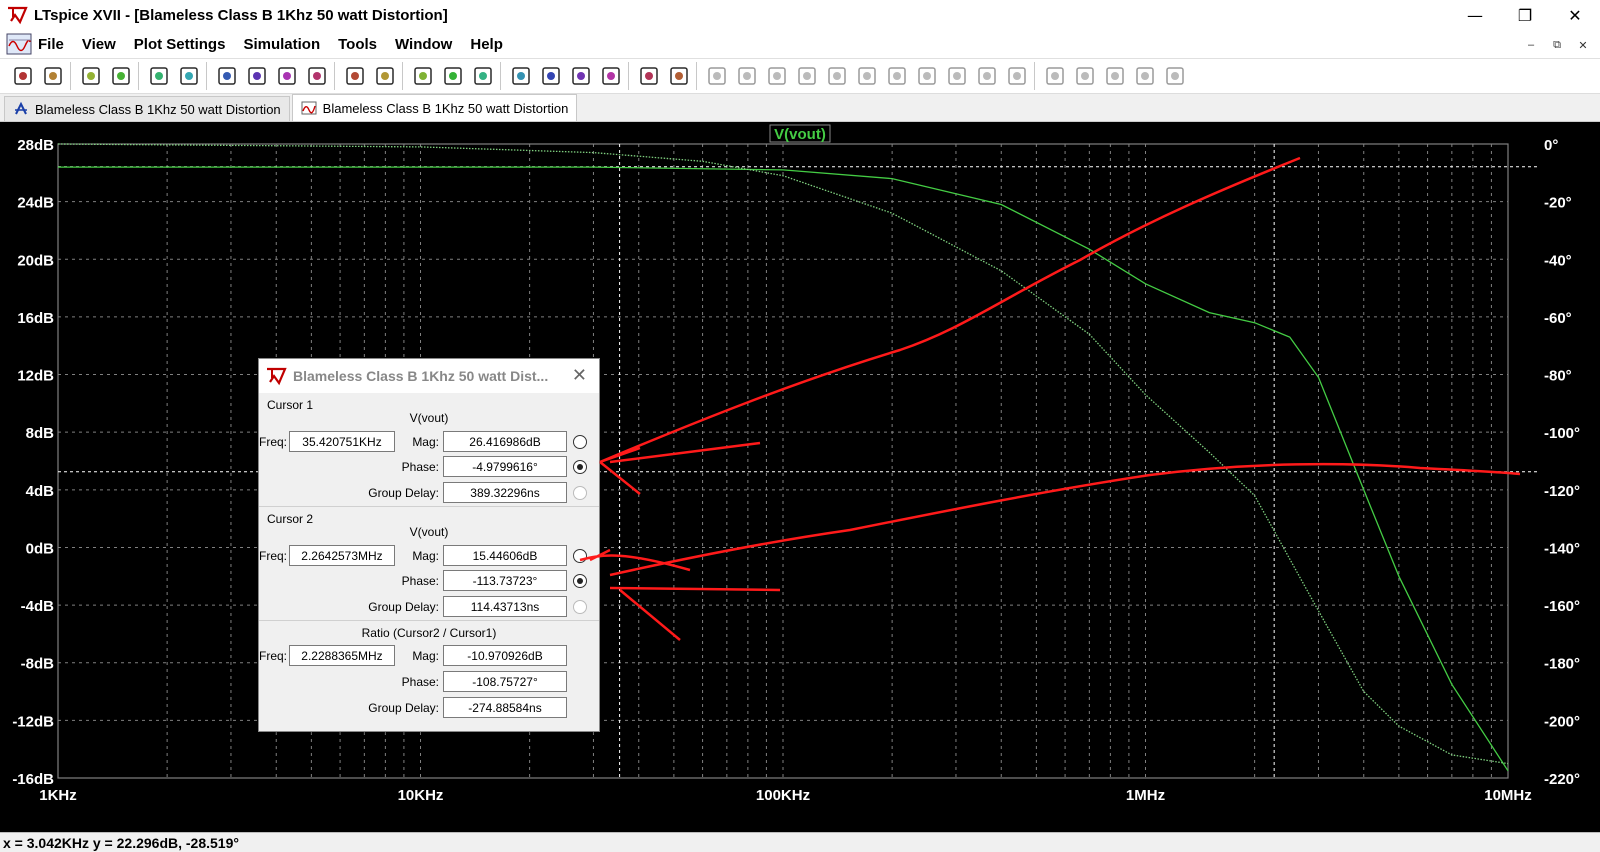 The height and width of the screenshot is (852, 1600). Describe the element at coordinates (357, 44) in the screenshot. I see `menu-tools: Tools` at that location.